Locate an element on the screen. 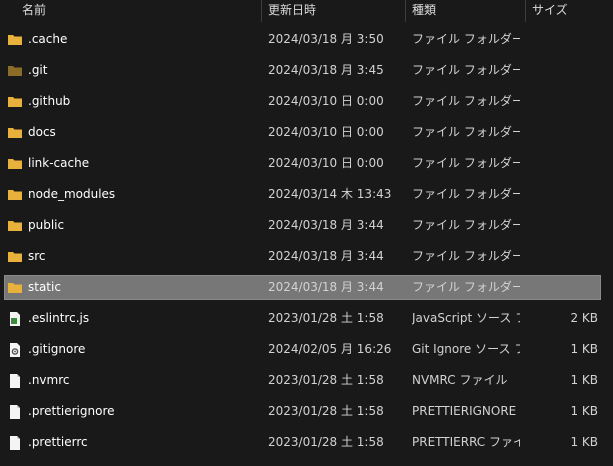  file-name: .eslintrc.js is located at coordinates (59, 318).